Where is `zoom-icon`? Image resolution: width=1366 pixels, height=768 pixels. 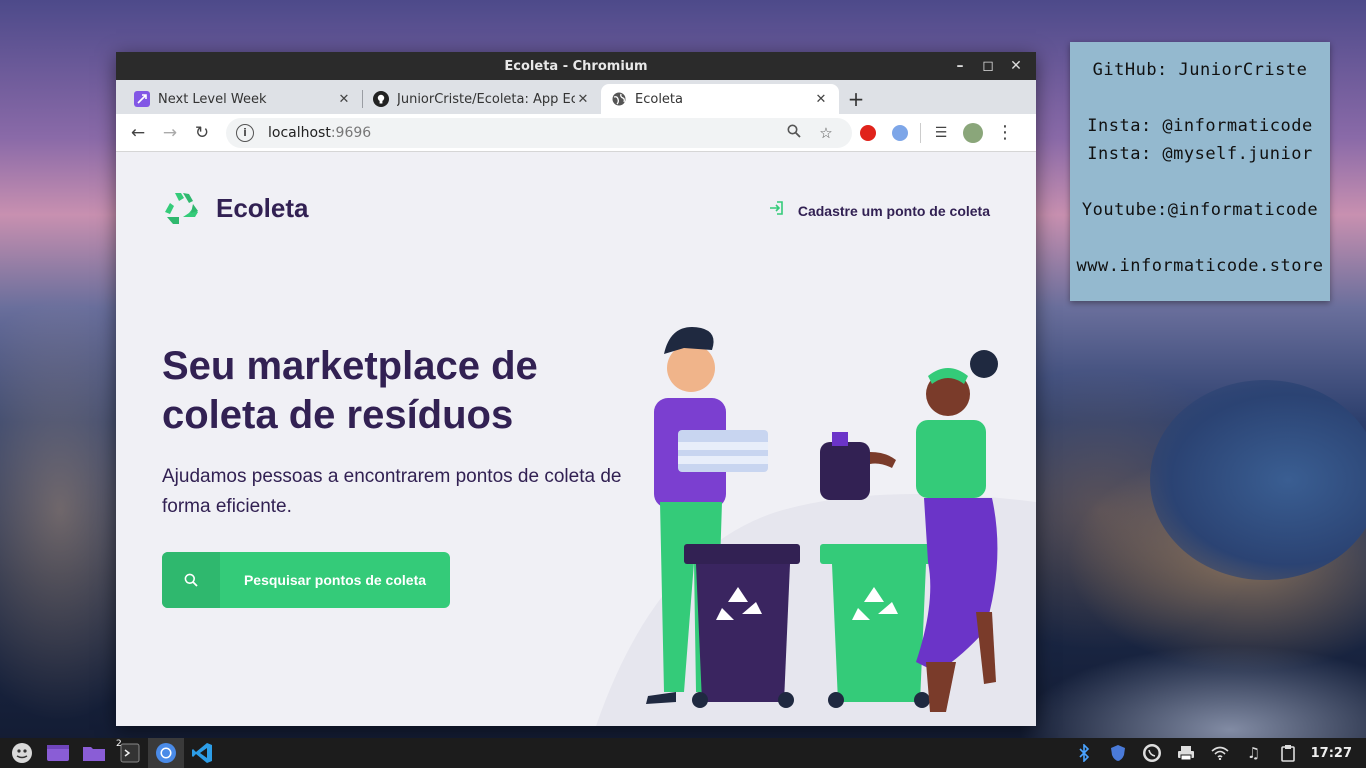 zoom-icon is located at coordinates (794, 133).